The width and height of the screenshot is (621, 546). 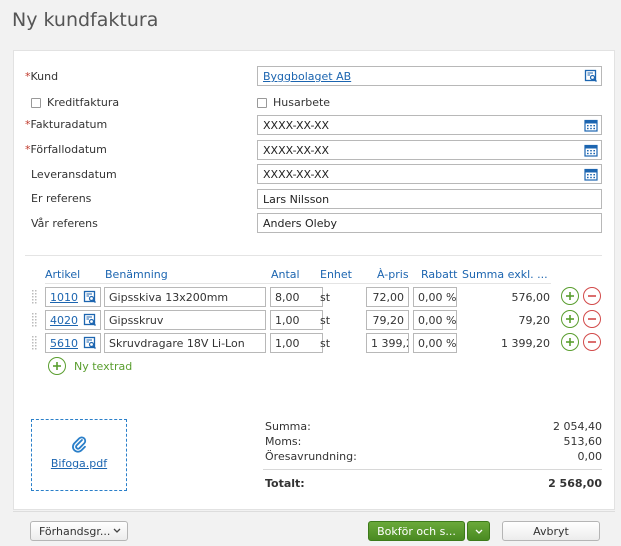 What do you see at coordinates (185, 343) in the screenshot?
I see `description-field: Skruvdragare 18V Li-Lon` at bounding box center [185, 343].